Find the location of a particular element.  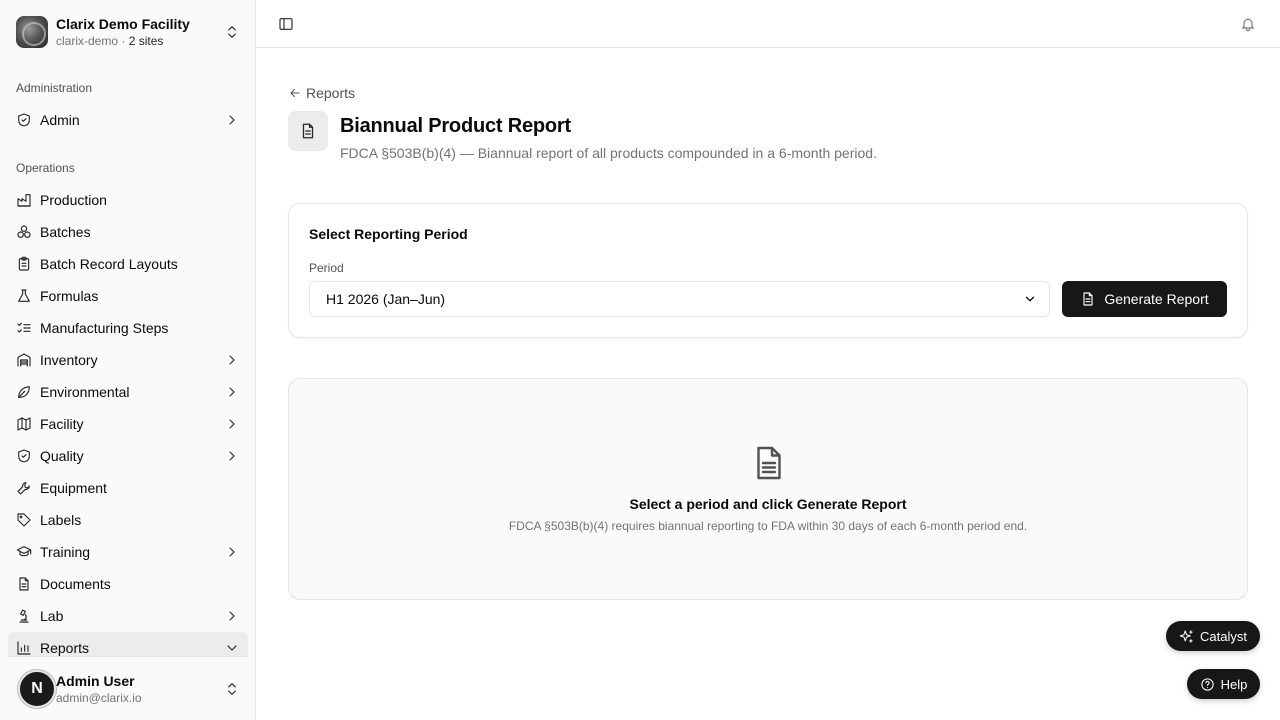

shield-icon is located at coordinates (24, 456).